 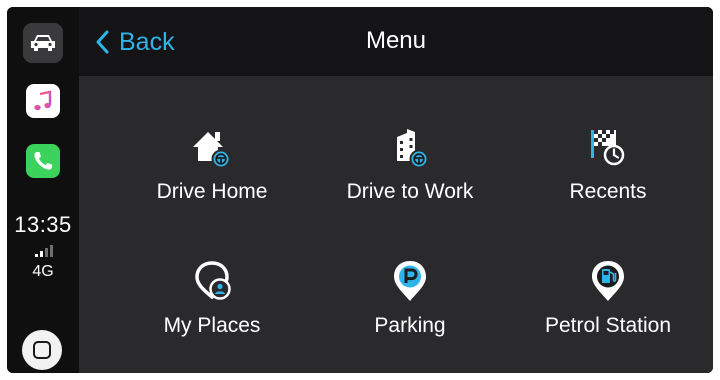 I want to click on menu-item-drive-to-work: Drive to Work, so click(x=410, y=177).